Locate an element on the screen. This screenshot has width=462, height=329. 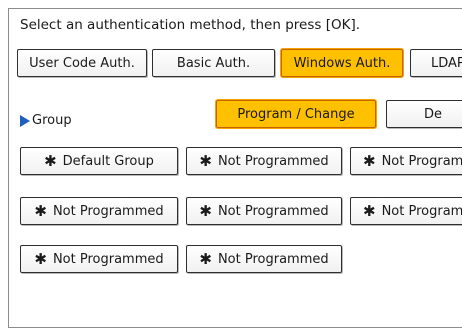
group-button-3: ✱ Not Program is located at coordinates (406, 161).